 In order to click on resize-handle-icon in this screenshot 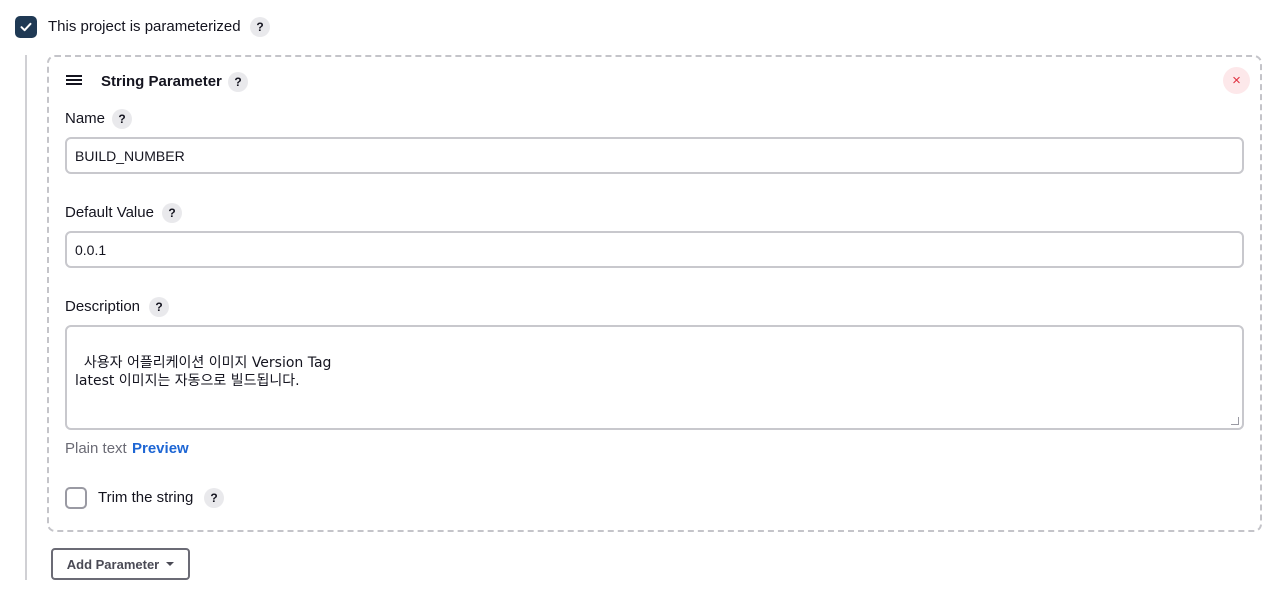, I will do `click(1235, 421)`.